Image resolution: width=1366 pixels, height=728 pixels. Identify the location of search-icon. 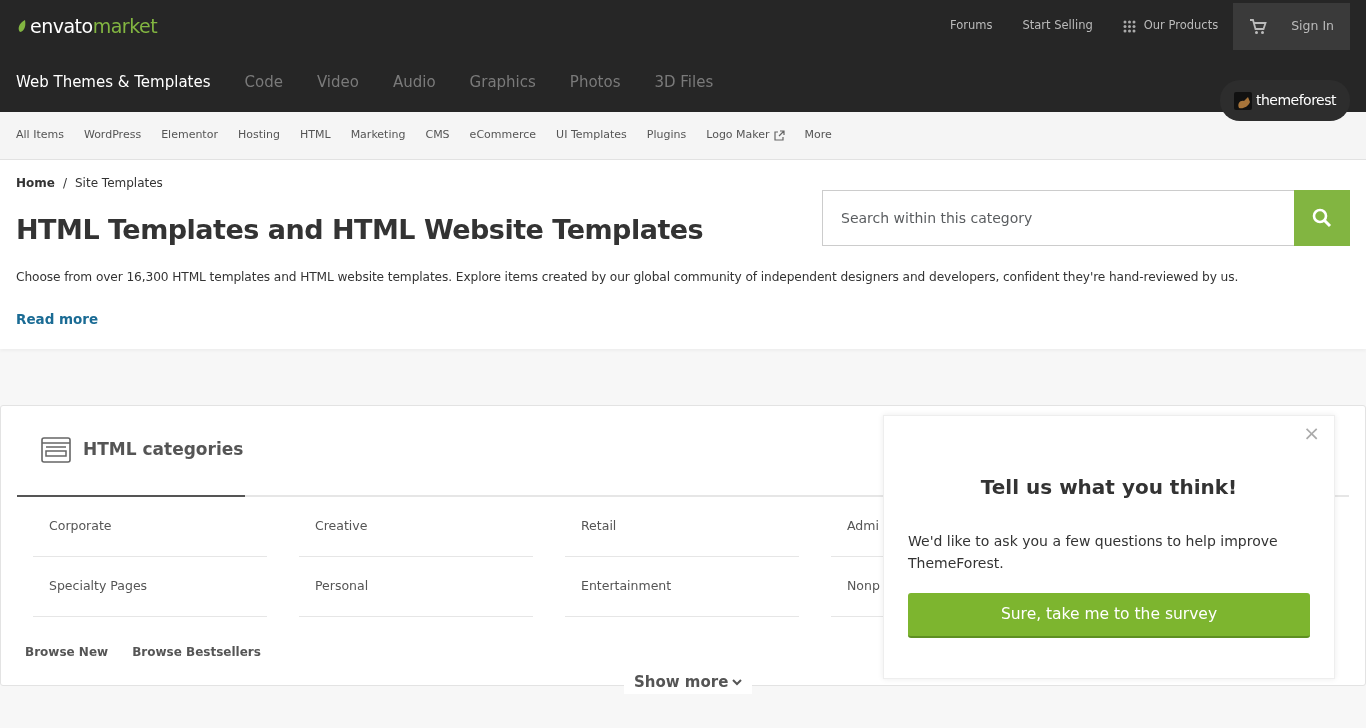
(1322, 218).